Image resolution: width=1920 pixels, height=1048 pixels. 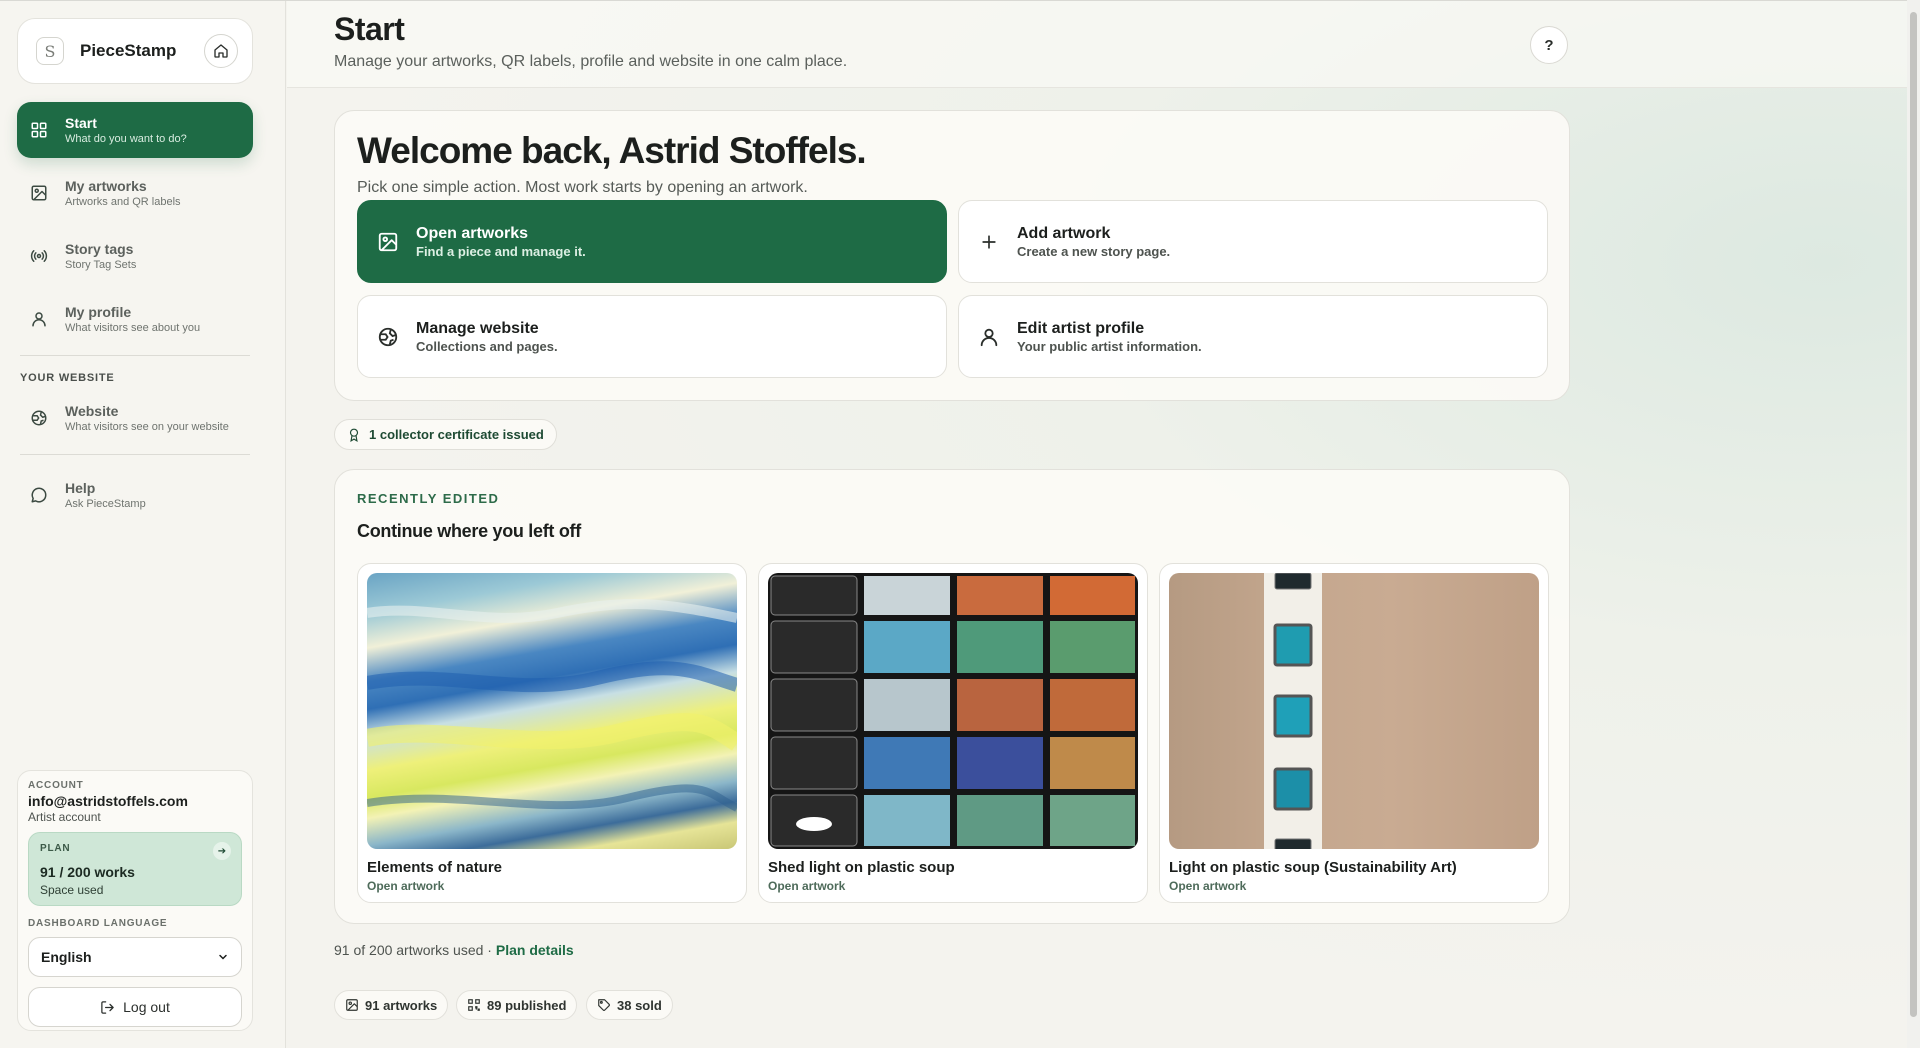 I want to click on sidebar-item-title: Help, so click(x=80, y=487).